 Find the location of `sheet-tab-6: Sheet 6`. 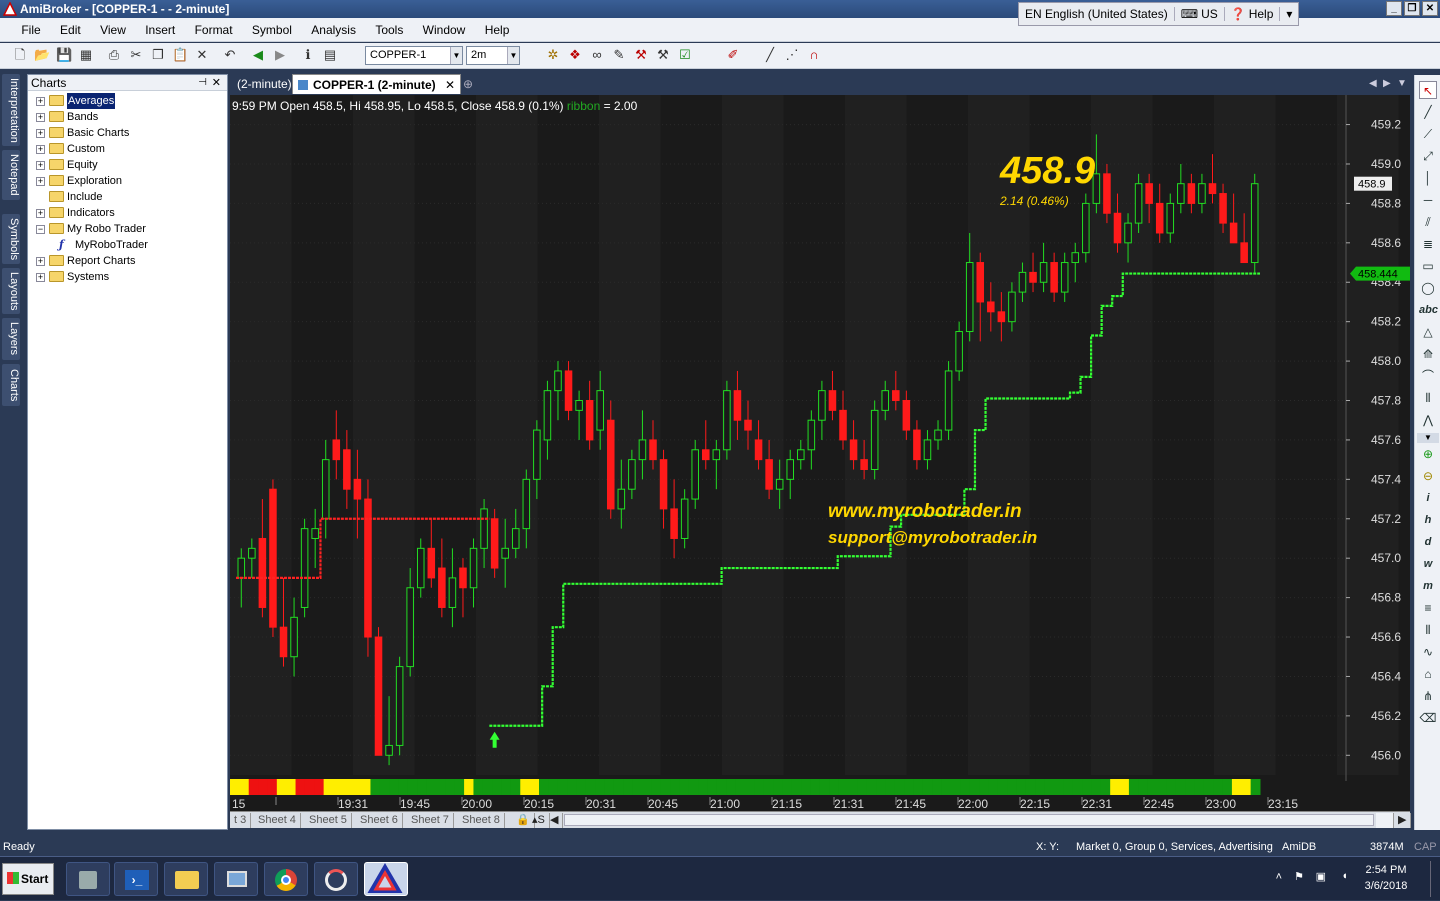

sheet-tab-6: Sheet 6 is located at coordinates (379, 820).